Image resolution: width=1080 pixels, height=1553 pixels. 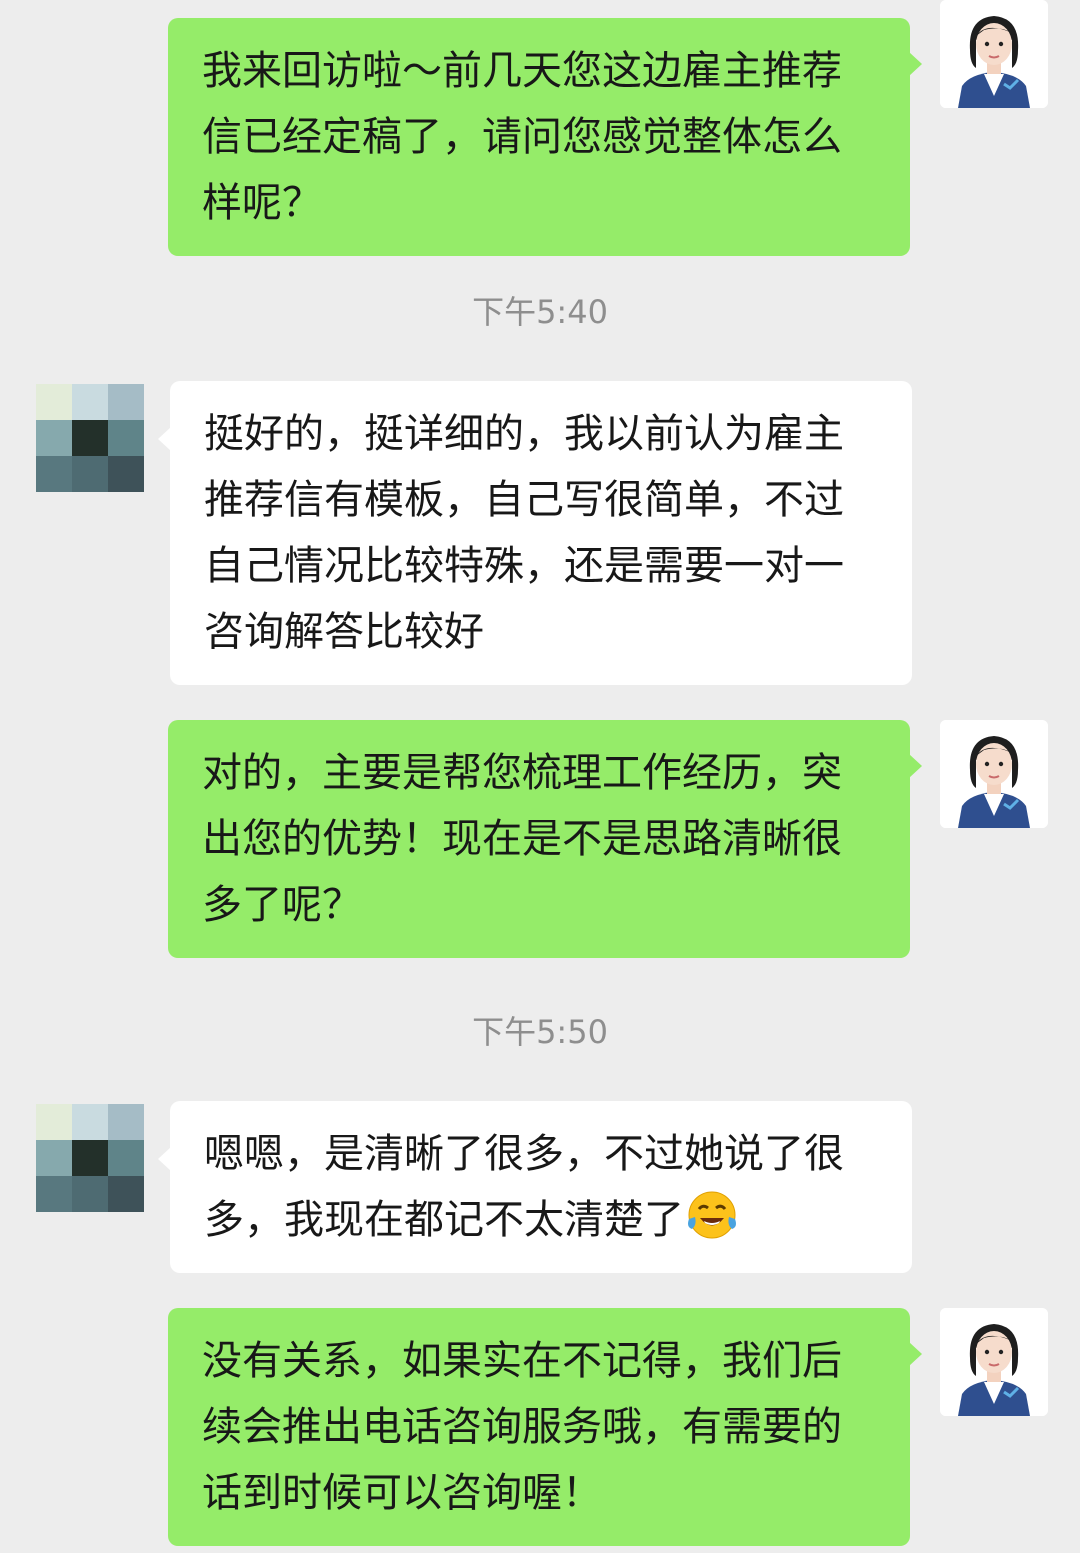 What do you see at coordinates (524, 1187) in the screenshot?
I see `message-text: 嗯嗯，是清晰了很多，不过她说了很多，我现在都记不太清楚了` at bounding box center [524, 1187].